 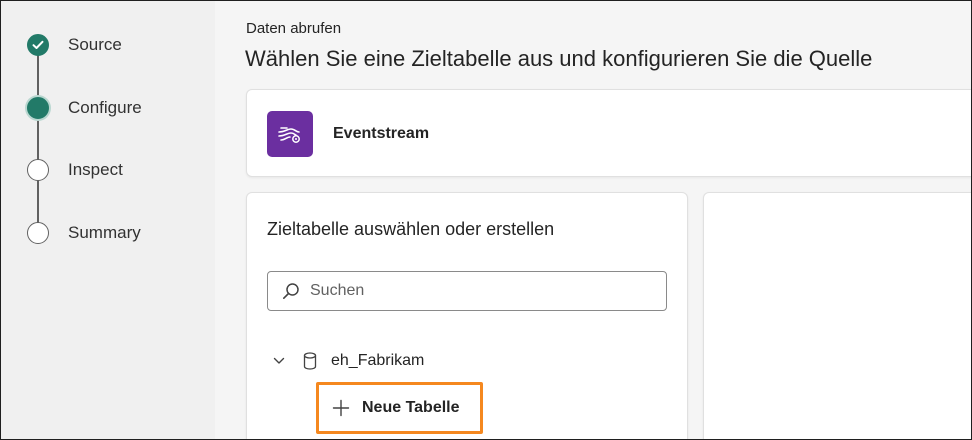 I want to click on plus-icon, so click(x=341, y=408).